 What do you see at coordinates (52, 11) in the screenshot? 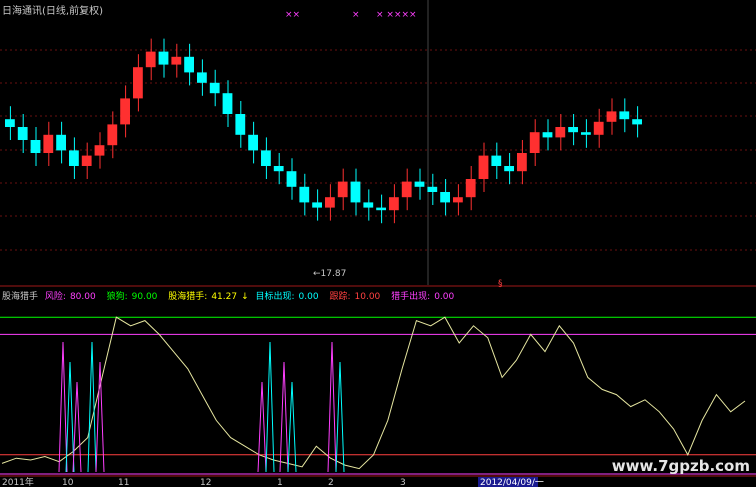
I see `chart-title: 日海通讯(日线,前复权)` at bounding box center [52, 11].